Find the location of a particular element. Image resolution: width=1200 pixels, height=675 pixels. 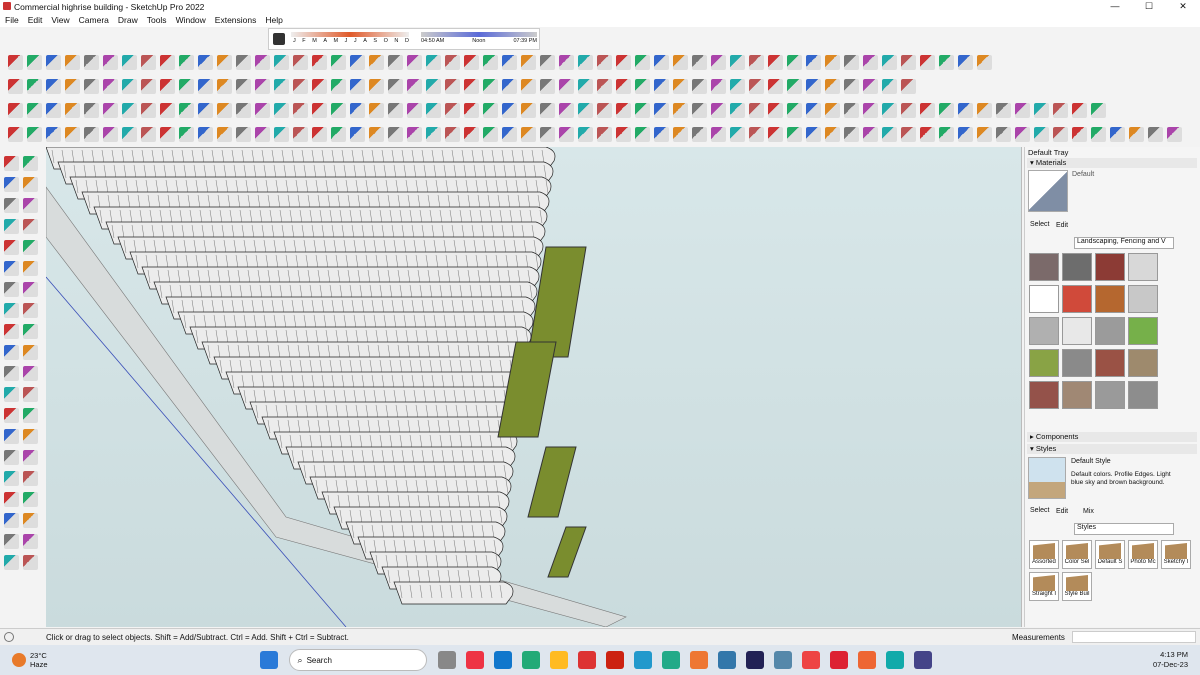

components-header: ▸ Components is located at coordinates (1112, 437).